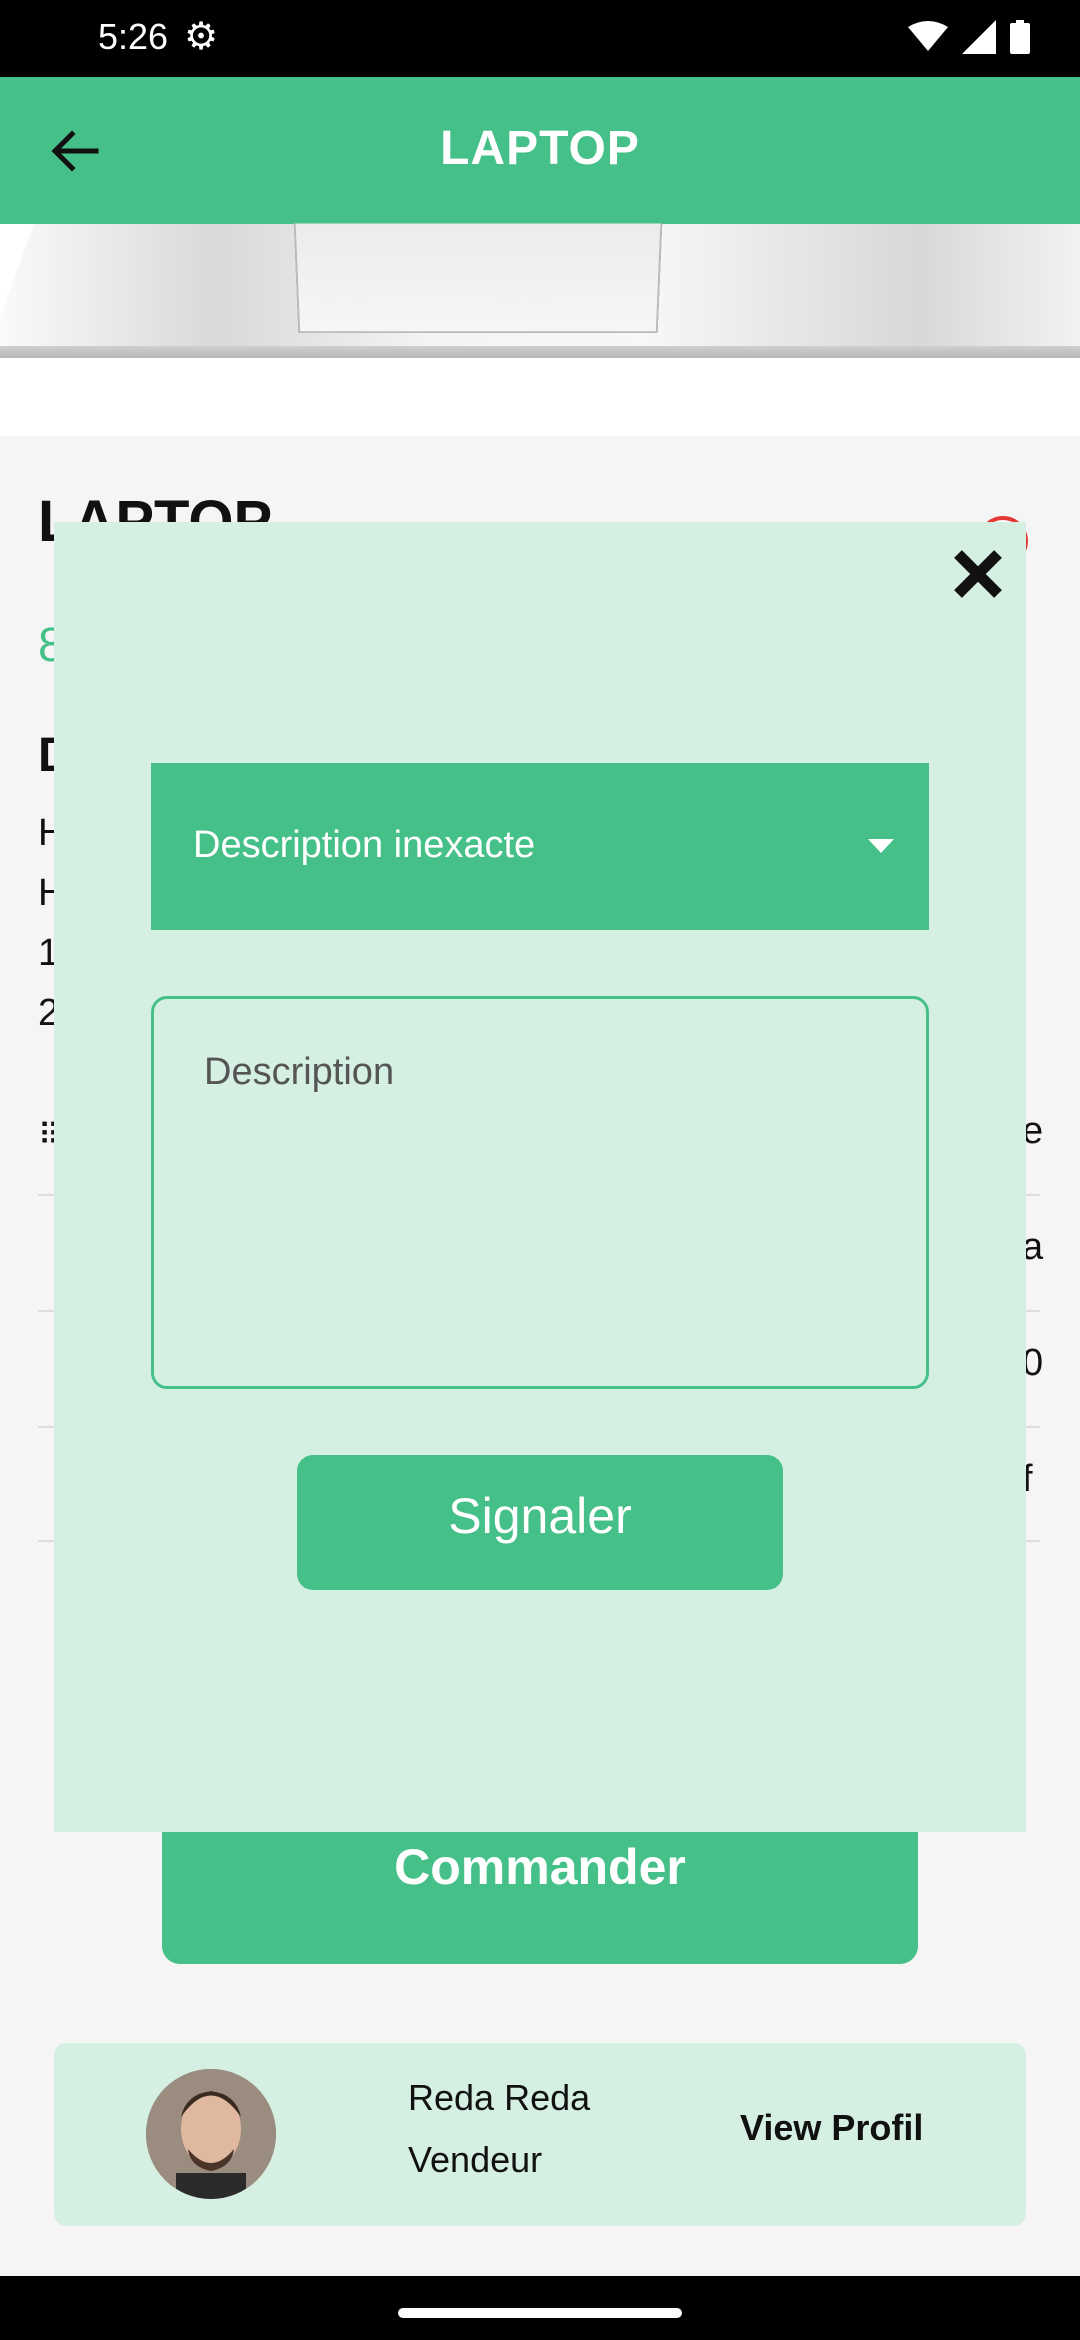 The image size is (1080, 2340). What do you see at coordinates (540, 2313) in the screenshot?
I see `home-gesture-handle` at bounding box center [540, 2313].